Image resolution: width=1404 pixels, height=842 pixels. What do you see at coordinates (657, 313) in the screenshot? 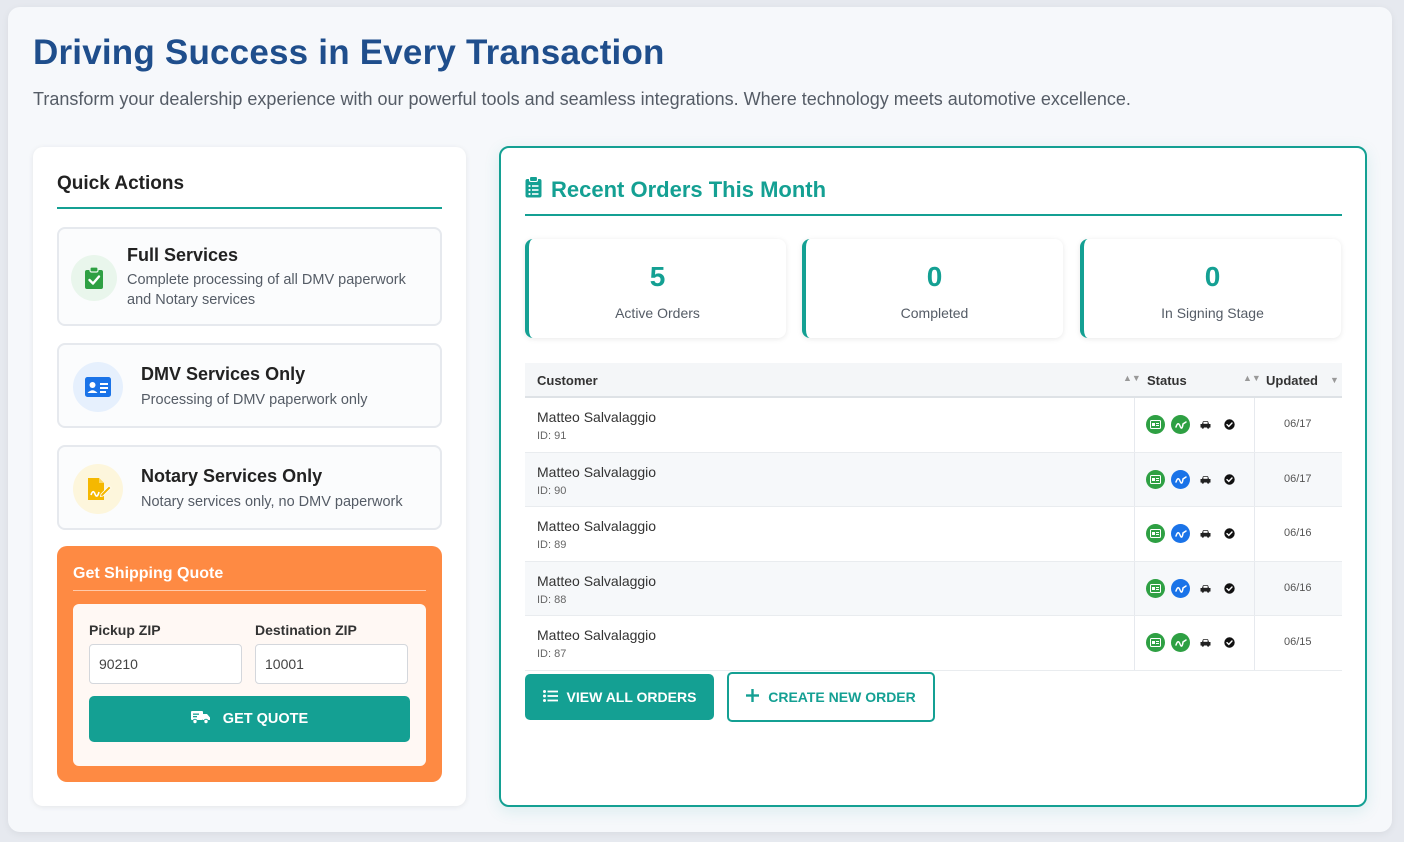
I see `stat-label: Active Orders` at bounding box center [657, 313].